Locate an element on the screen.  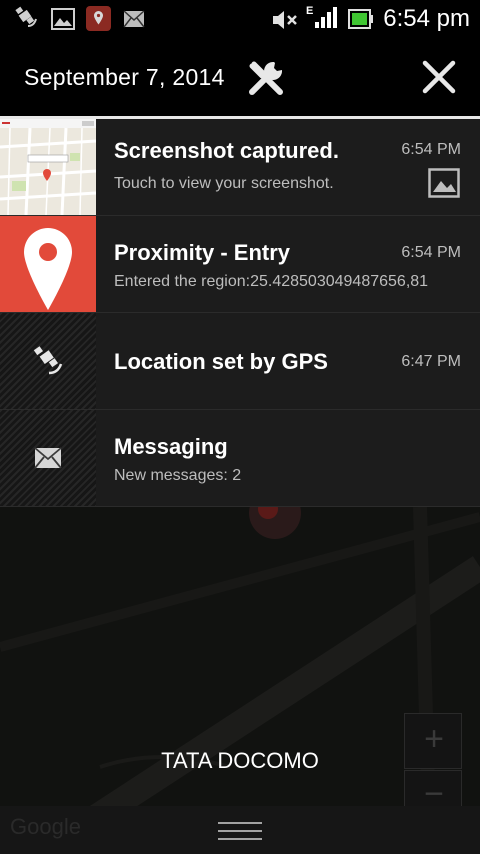
status-bar: E 6:54 pm is located at coordinates (240, 19).